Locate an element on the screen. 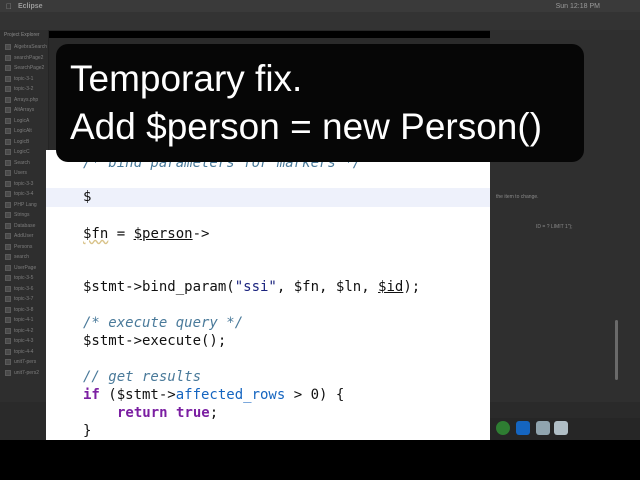 Image resolution: width=640 pixels, height=480 pixels. code-text: > 0) { is located at coordinates (315, 395).